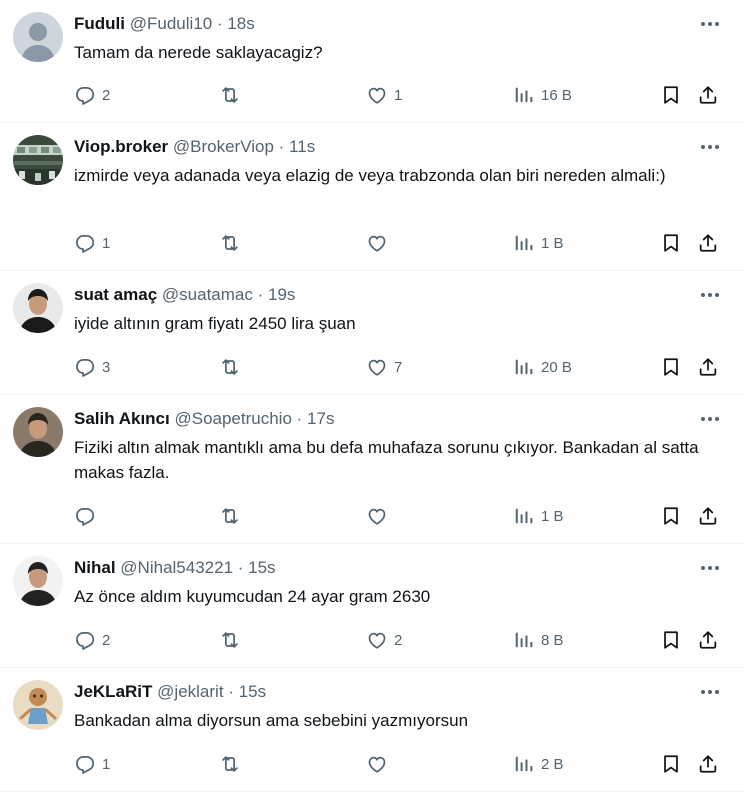 This screenshot has width=744, height=799. What do you see at coordinates (95, 567) in the screenshot?
I see `display-name: Nihal` at bounding box center [95, 567].